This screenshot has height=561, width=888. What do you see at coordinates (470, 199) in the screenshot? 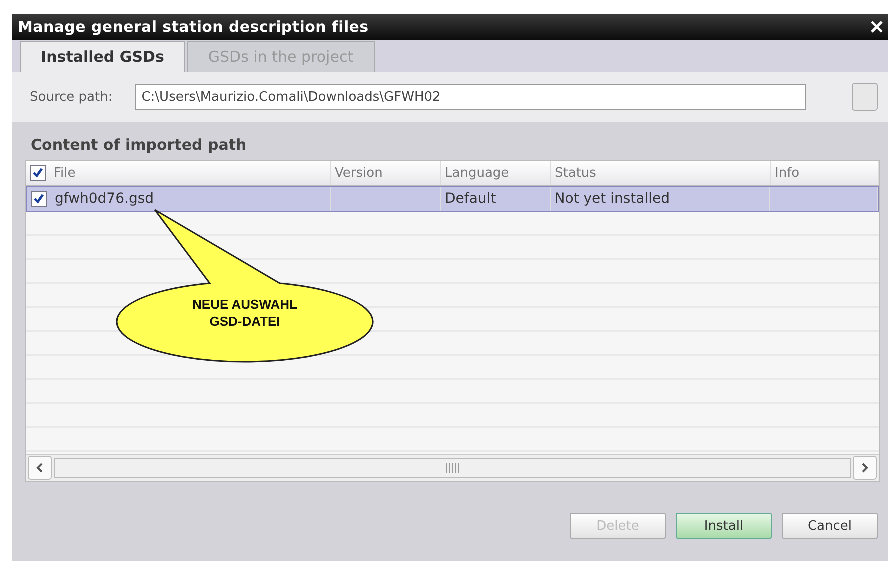
I see `table-cell: Default` at bounding box center [470, 199].